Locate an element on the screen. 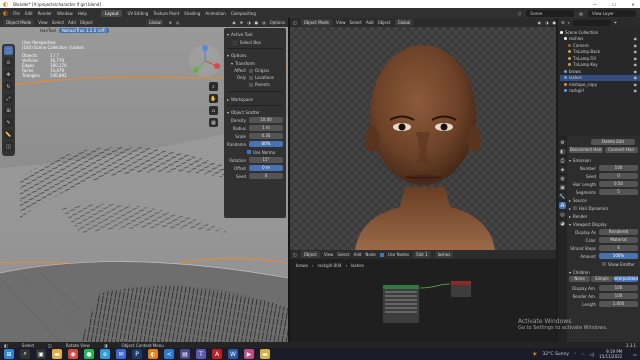 Image resolution: width=640 pixels, height=360 pixels. left-mode-selector: Object Mode is located at coordinates (19, 22).